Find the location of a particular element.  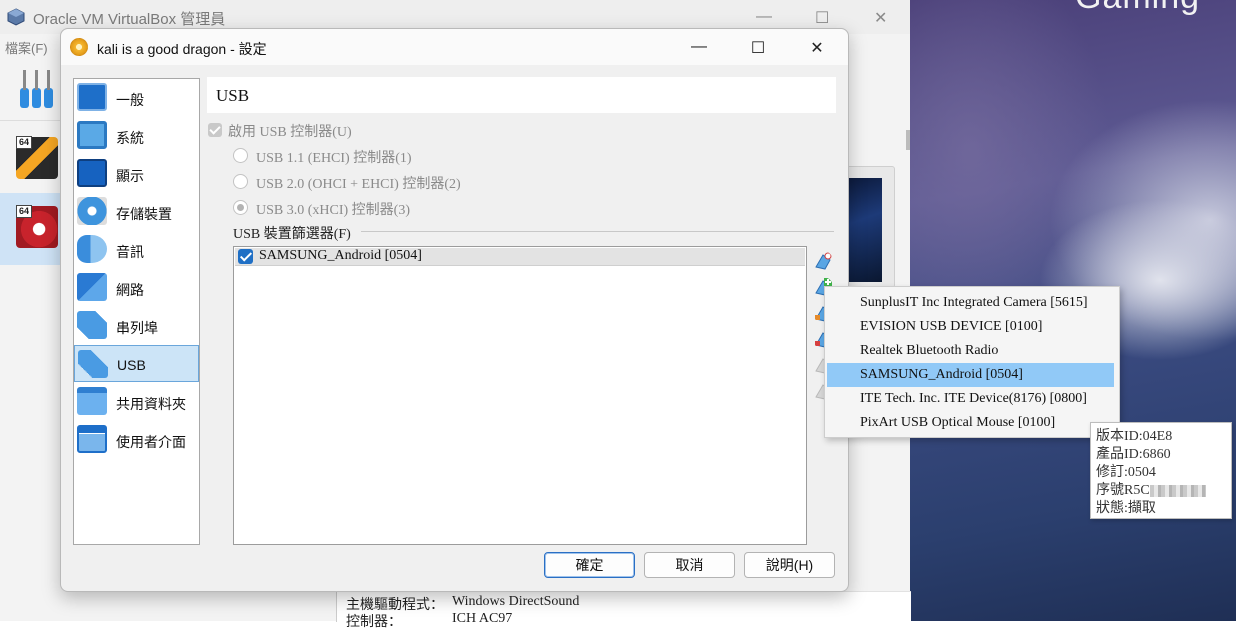

vm-list-item-selected: 64 is located at coordinates (31, 229).